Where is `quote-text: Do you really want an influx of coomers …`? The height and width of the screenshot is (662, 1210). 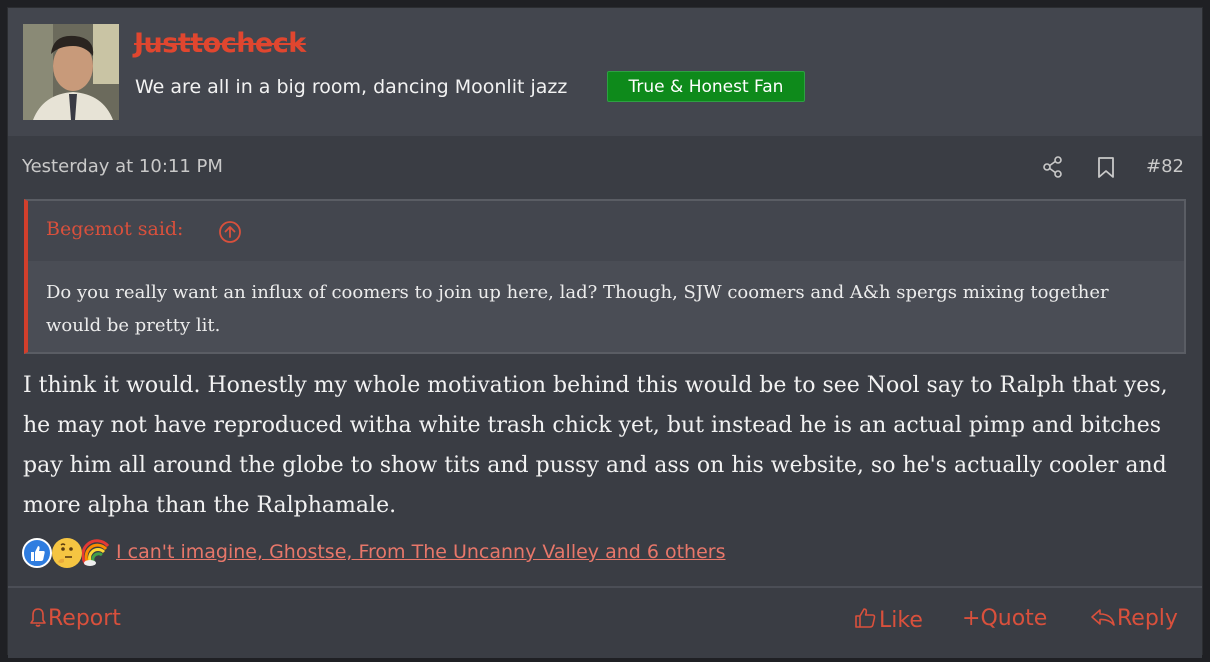
quote-text: Do you really want an influx of coomers … is located at coordinates (577, 309).